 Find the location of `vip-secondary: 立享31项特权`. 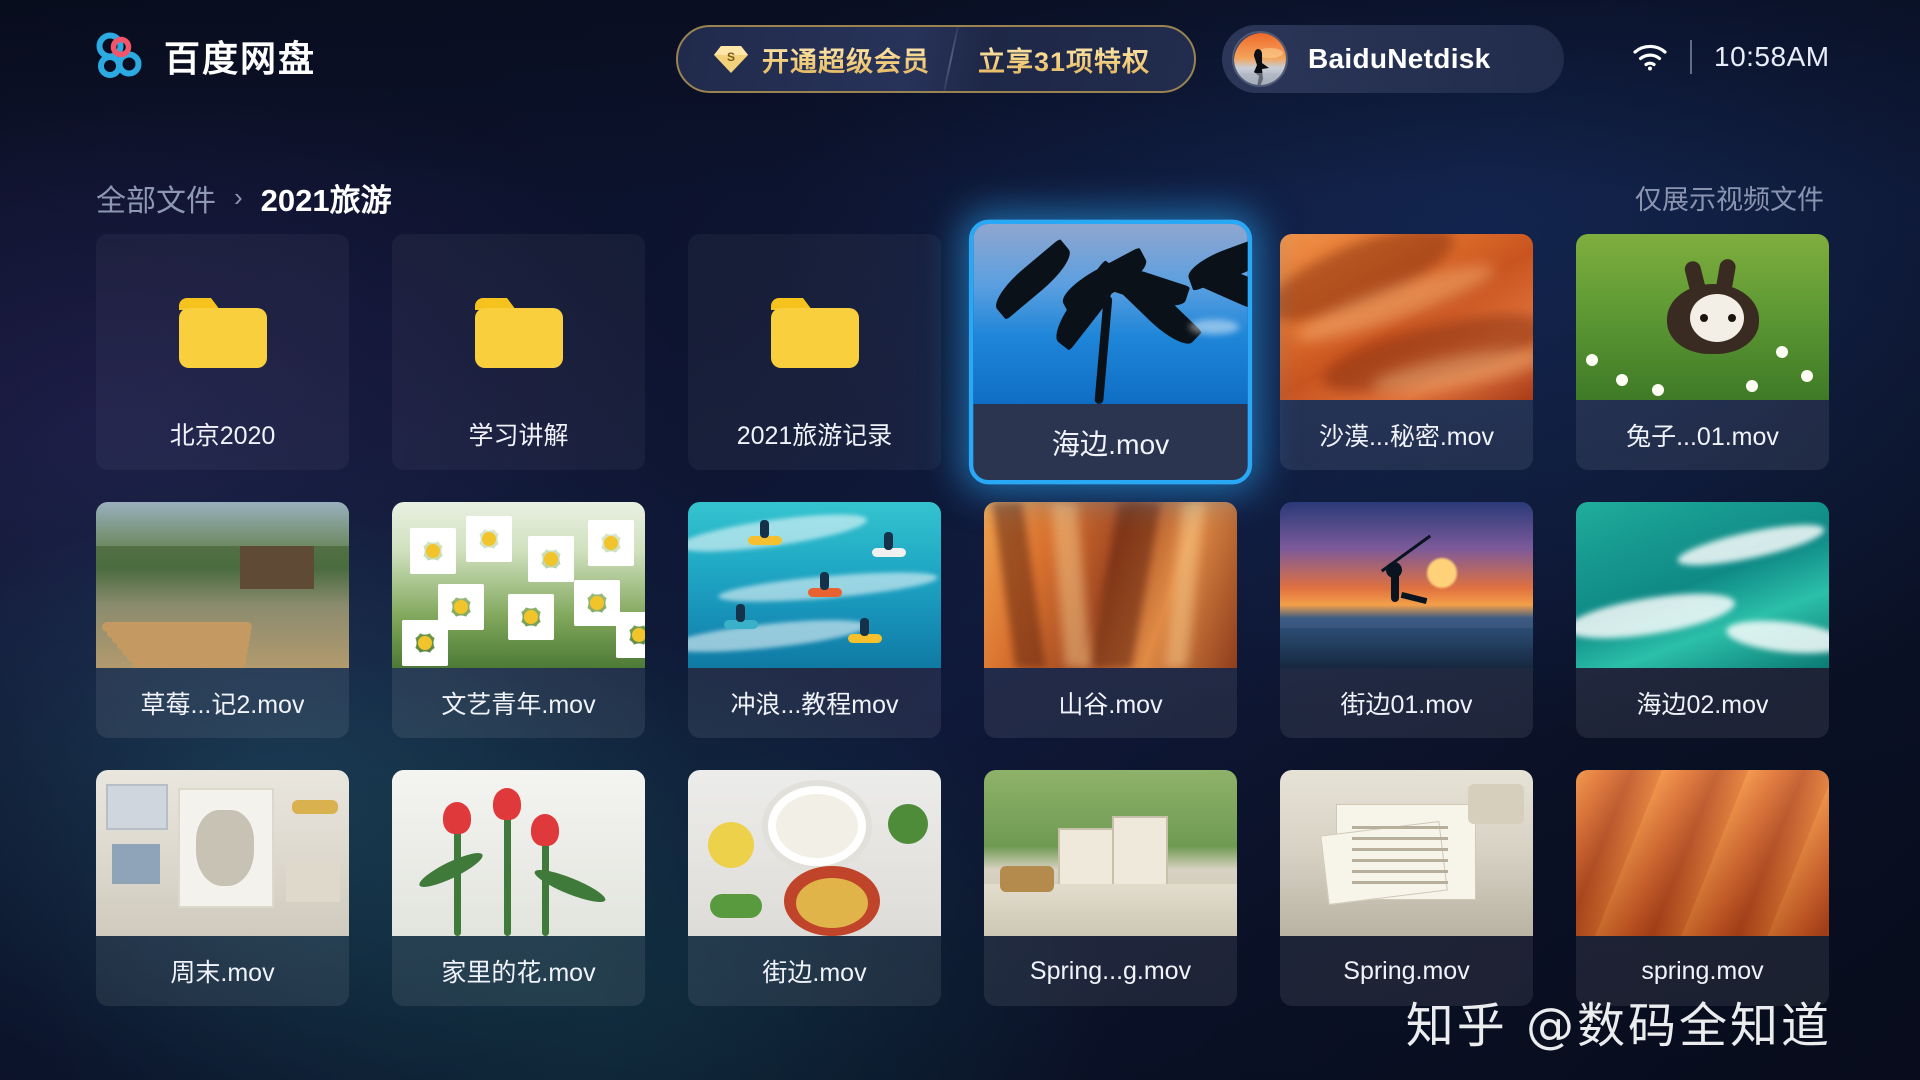

vip-secondary: 立享31项特权 is located at coordinates (1051, 59).